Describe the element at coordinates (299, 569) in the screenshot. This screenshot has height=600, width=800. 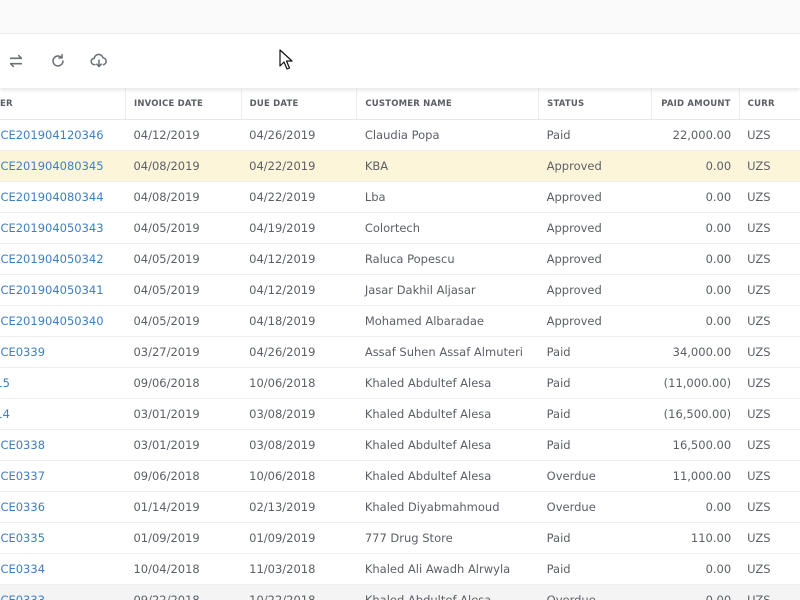
I see `due-date-cell: 11/03/2018` at that location.